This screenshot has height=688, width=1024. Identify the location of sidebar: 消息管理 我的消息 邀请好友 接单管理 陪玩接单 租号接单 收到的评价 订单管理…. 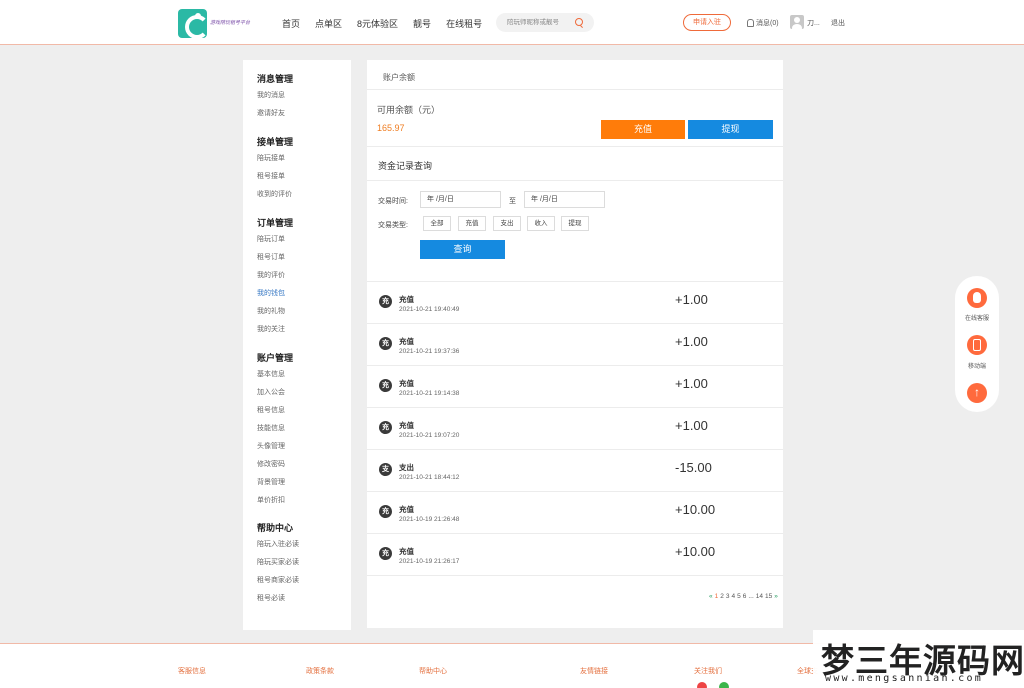
(297, 345).